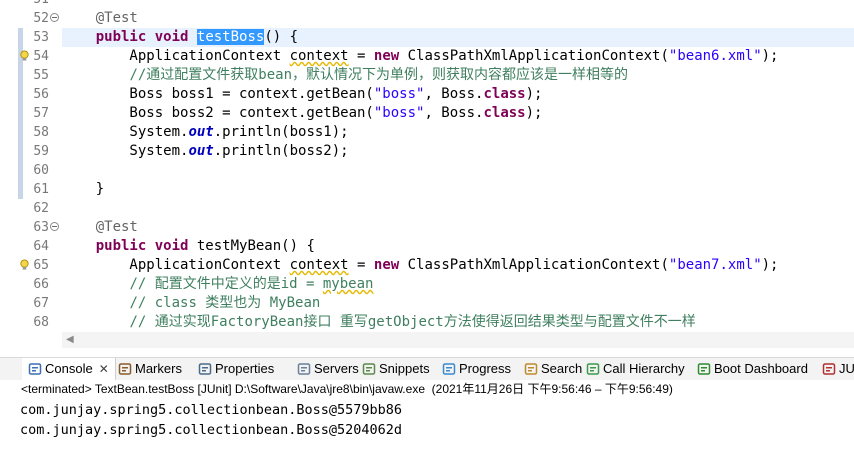 Image resolution: width=854 pixels, height=454 pixels. I want to click on code-token: // class 类型也为 MyBean, so click(225, 303).